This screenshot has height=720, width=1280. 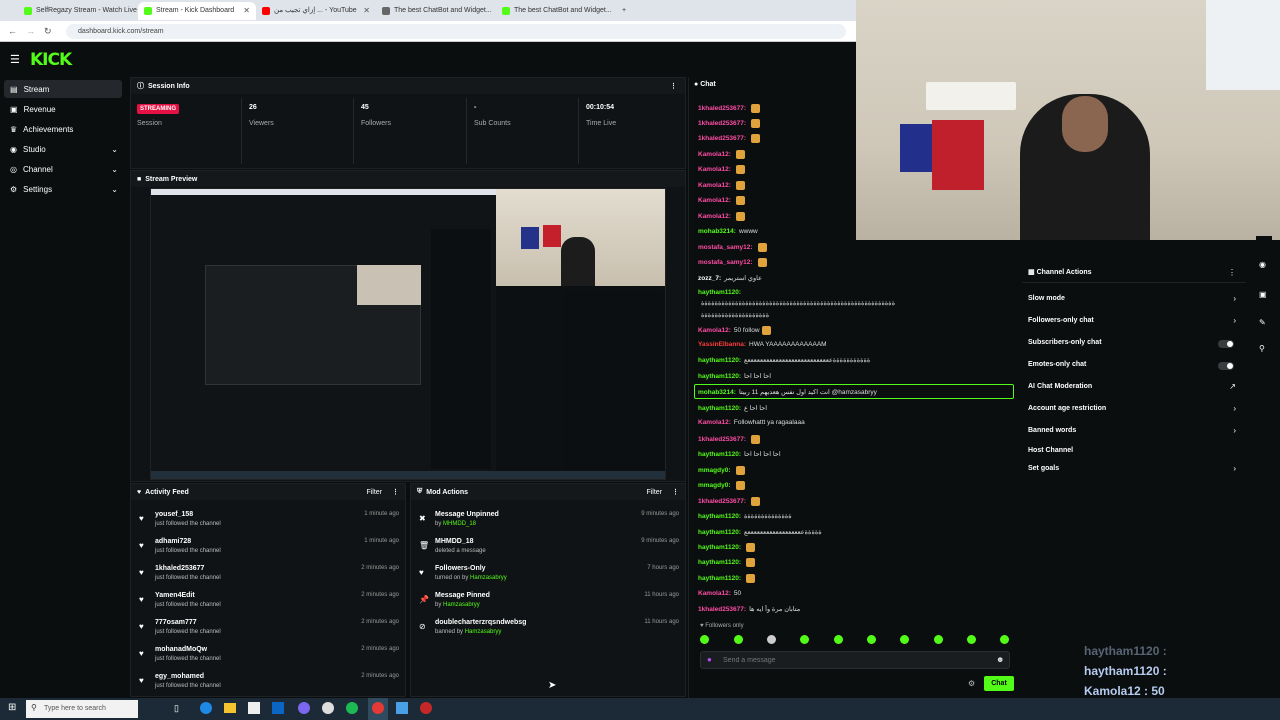 I want to click on edge-browser-icon, so click(x=206, y=708).